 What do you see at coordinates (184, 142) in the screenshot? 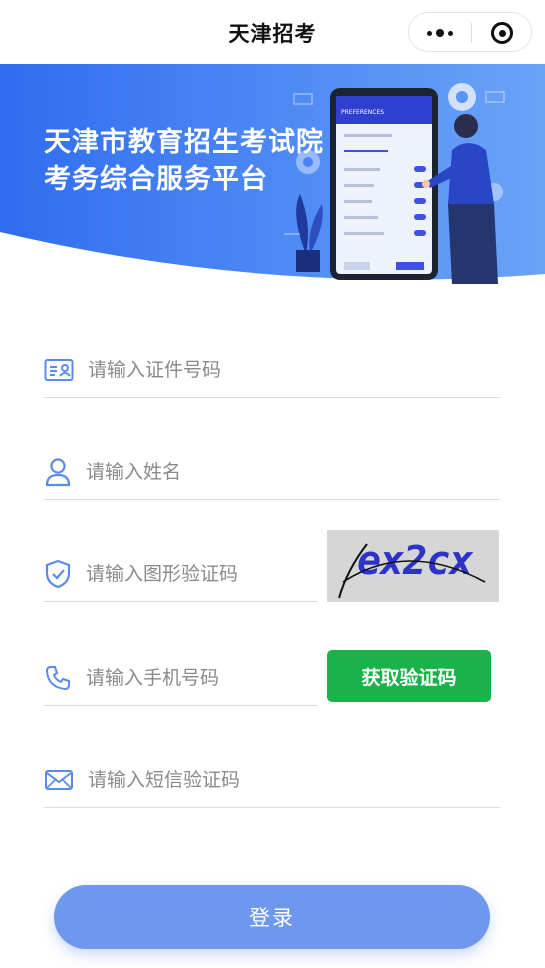
I see `banner-title-line1: 天津市教育招生考试院` at bounding box center [184, 142].